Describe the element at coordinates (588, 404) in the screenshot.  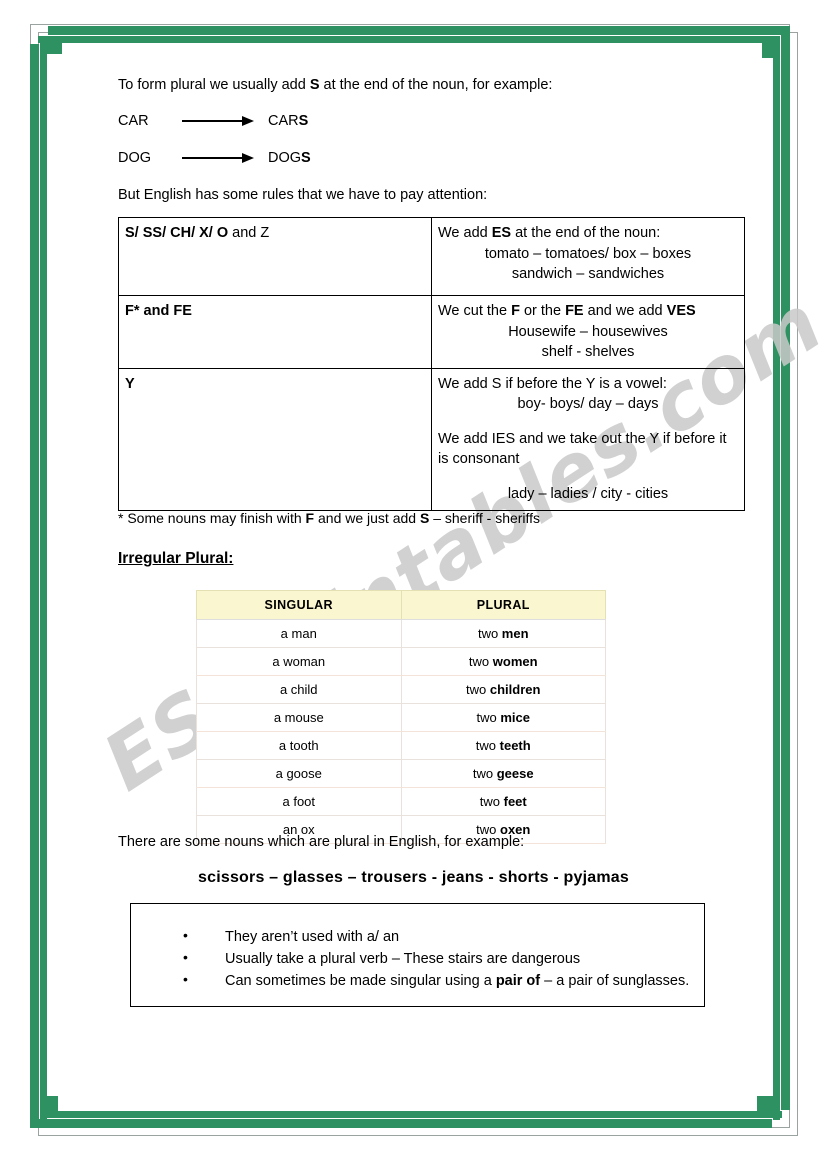
I see `rule-example-3a: boy- boys/ day – days` at that location.